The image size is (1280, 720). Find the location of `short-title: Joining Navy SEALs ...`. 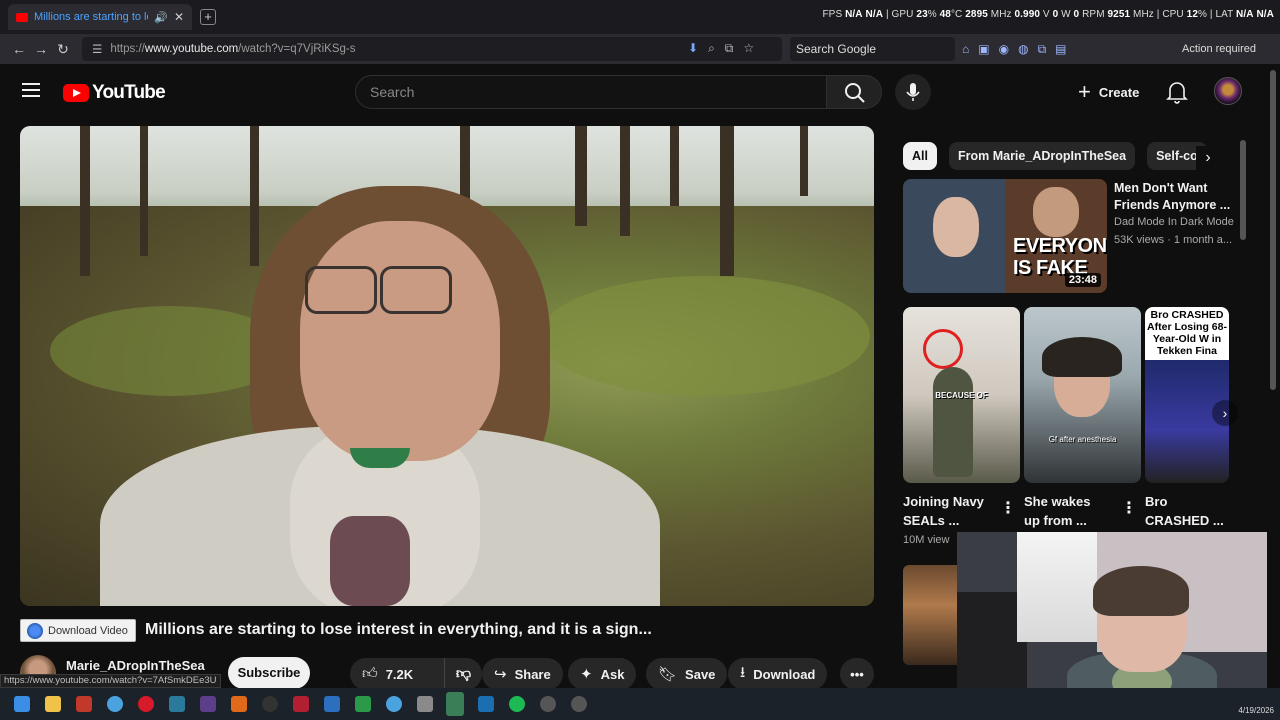

short-title: Joining Navy SEALs ... is located at coordinates (943, 511).